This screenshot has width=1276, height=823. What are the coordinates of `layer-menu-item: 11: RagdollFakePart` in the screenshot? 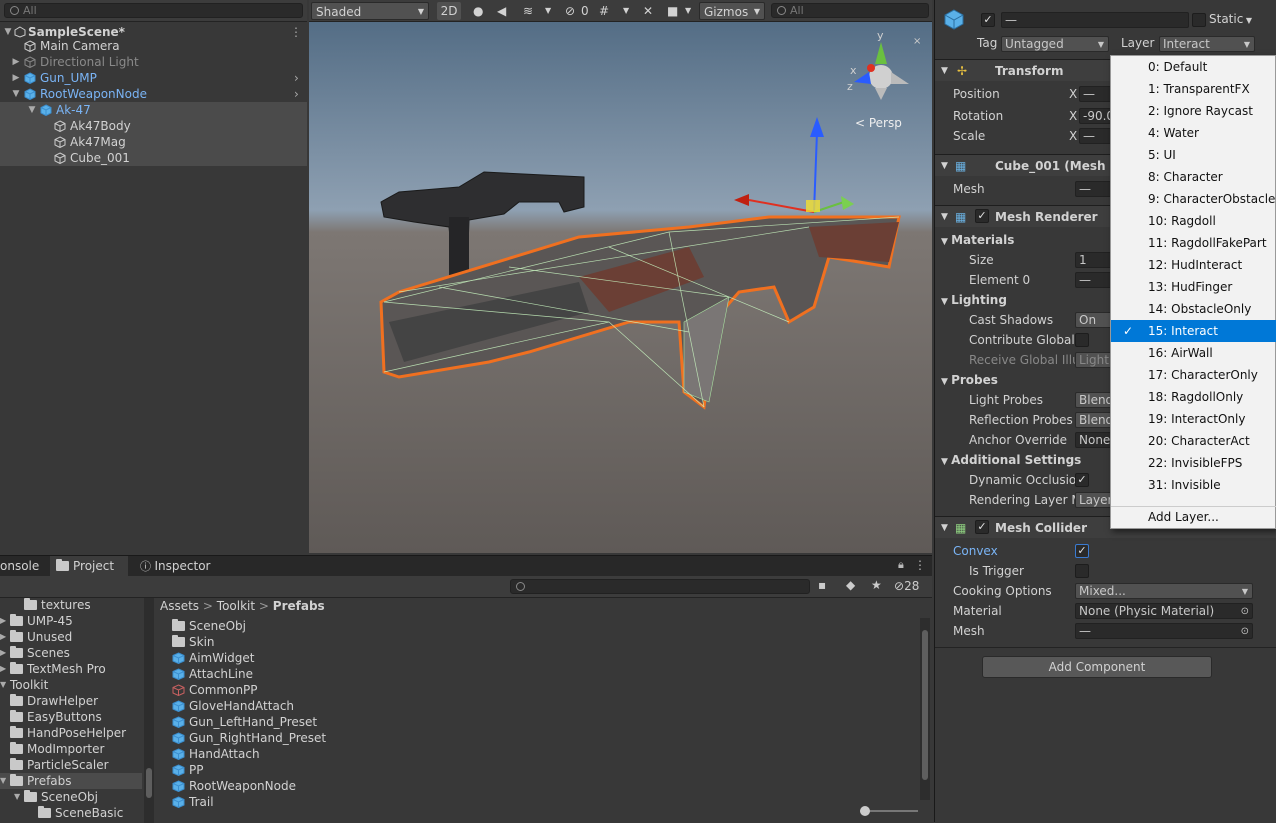 It's located at (1193, 243).